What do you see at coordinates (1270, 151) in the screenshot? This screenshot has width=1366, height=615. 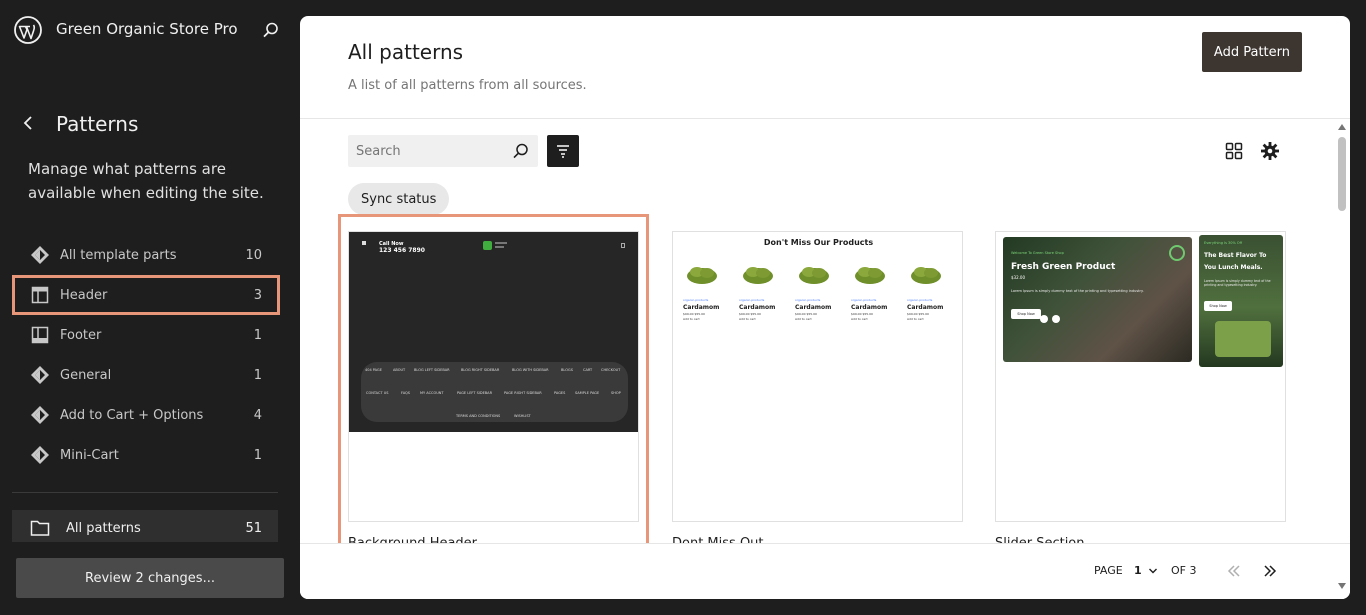 I see `gear-icon` at bounding box center [1270, 151].